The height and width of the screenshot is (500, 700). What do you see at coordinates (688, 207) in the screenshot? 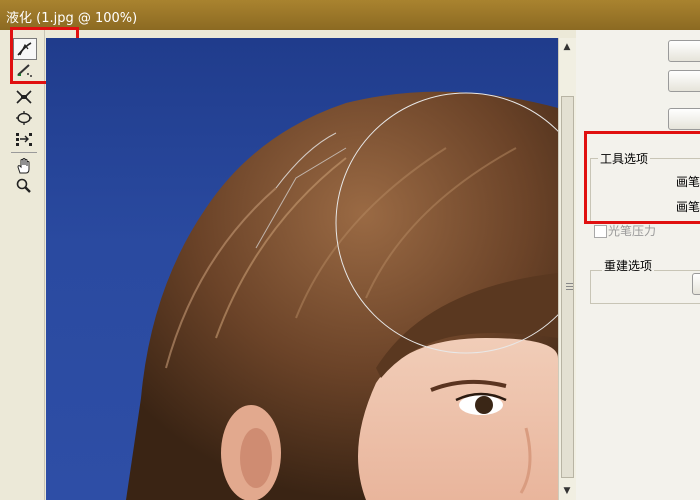
I see `brush-density-label: 画笔` at bounding box center [688, 207].